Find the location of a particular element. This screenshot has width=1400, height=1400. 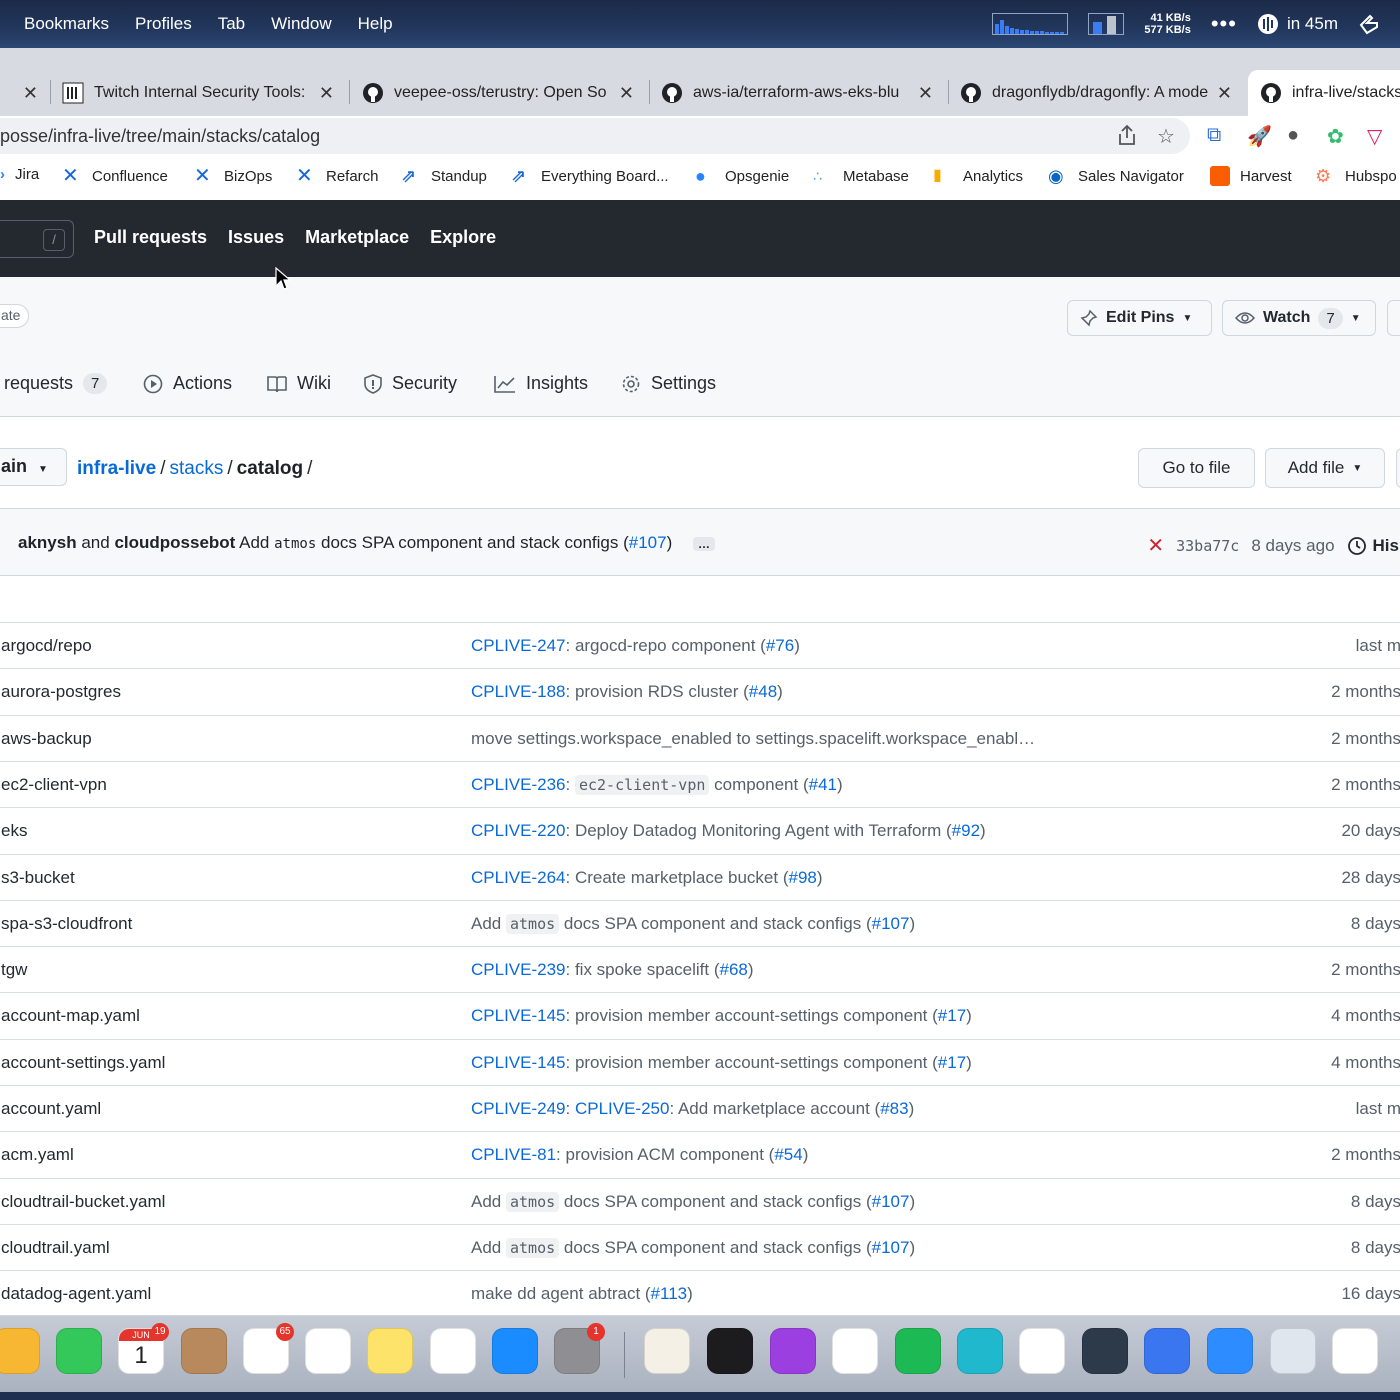

tab-dragonfly: dragonflydb/dragonfly: A mode ✕ is located at coordinates (1100, 93).